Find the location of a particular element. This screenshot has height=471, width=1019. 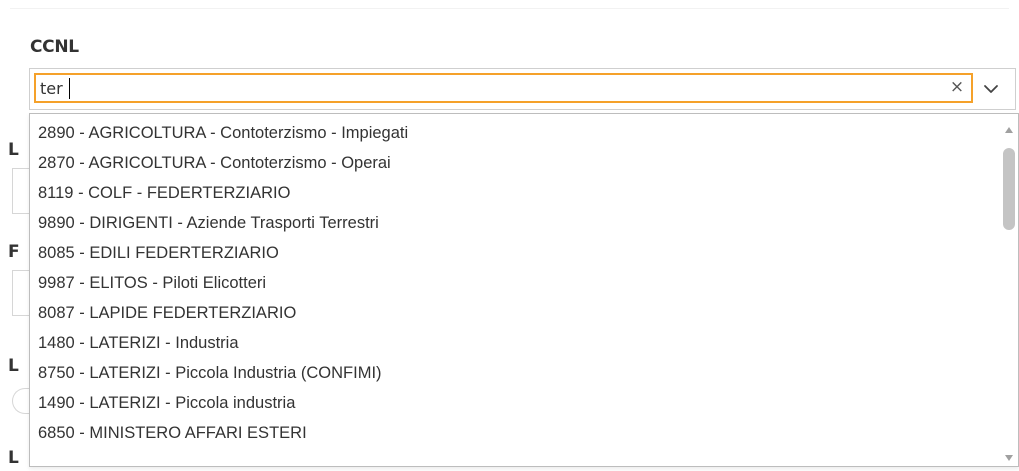

dropdown-option: 8119 - COLF - FEDERTERZIARIO is located at coordinates (512, 193).